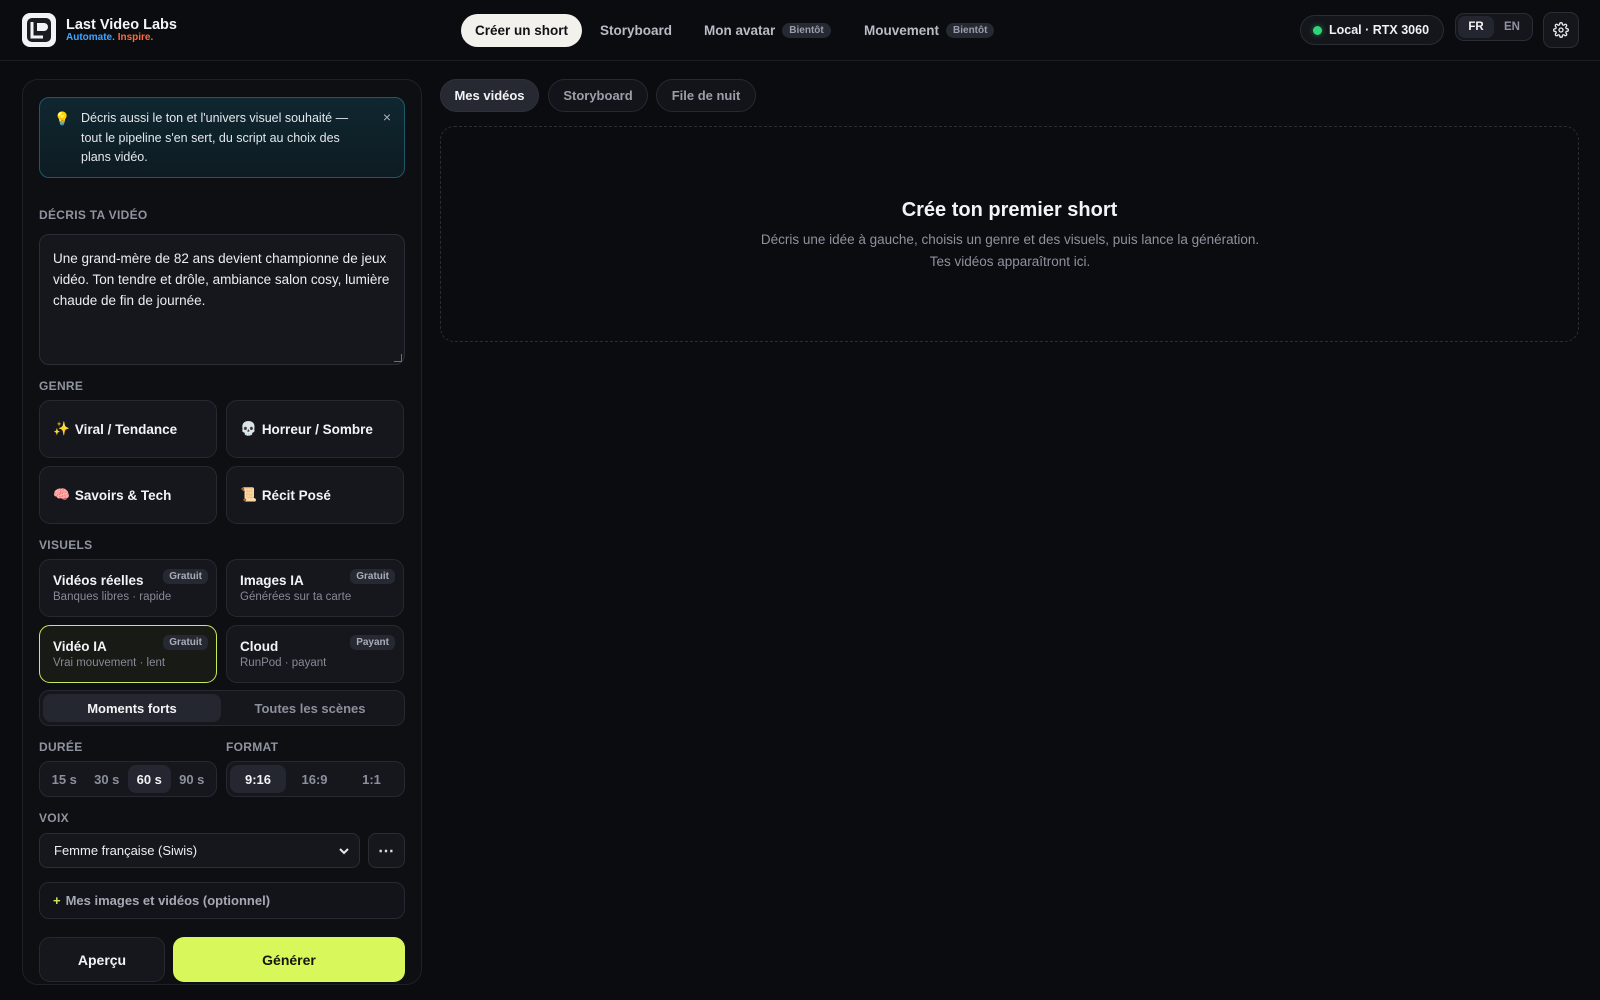 This screenshot has width=1600, height=1000. Describe the element at coordinates (93, 215) in the screenshot. I see `describe-label: DÉCRIS TA VIDÉO` at that location.